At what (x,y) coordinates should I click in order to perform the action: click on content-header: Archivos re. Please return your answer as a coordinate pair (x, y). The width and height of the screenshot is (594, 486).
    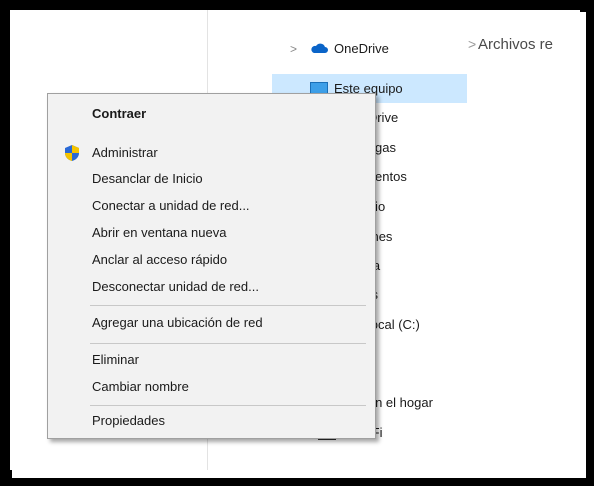
    Looking at the image, I should click on (516, 44).